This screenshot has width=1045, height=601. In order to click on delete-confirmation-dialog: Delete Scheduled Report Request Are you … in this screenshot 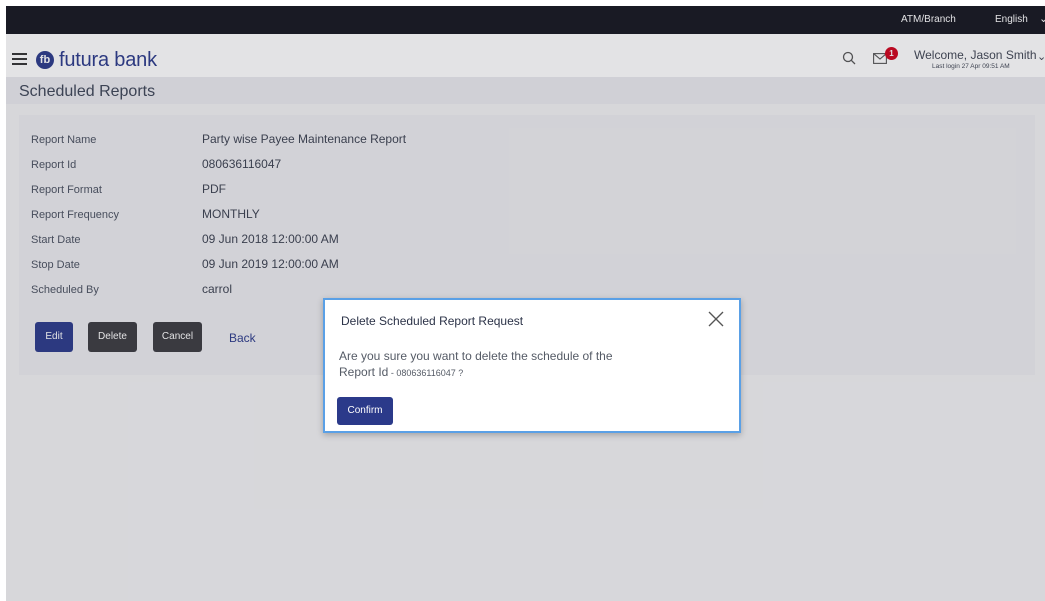, I will do `click(532, 365)`.